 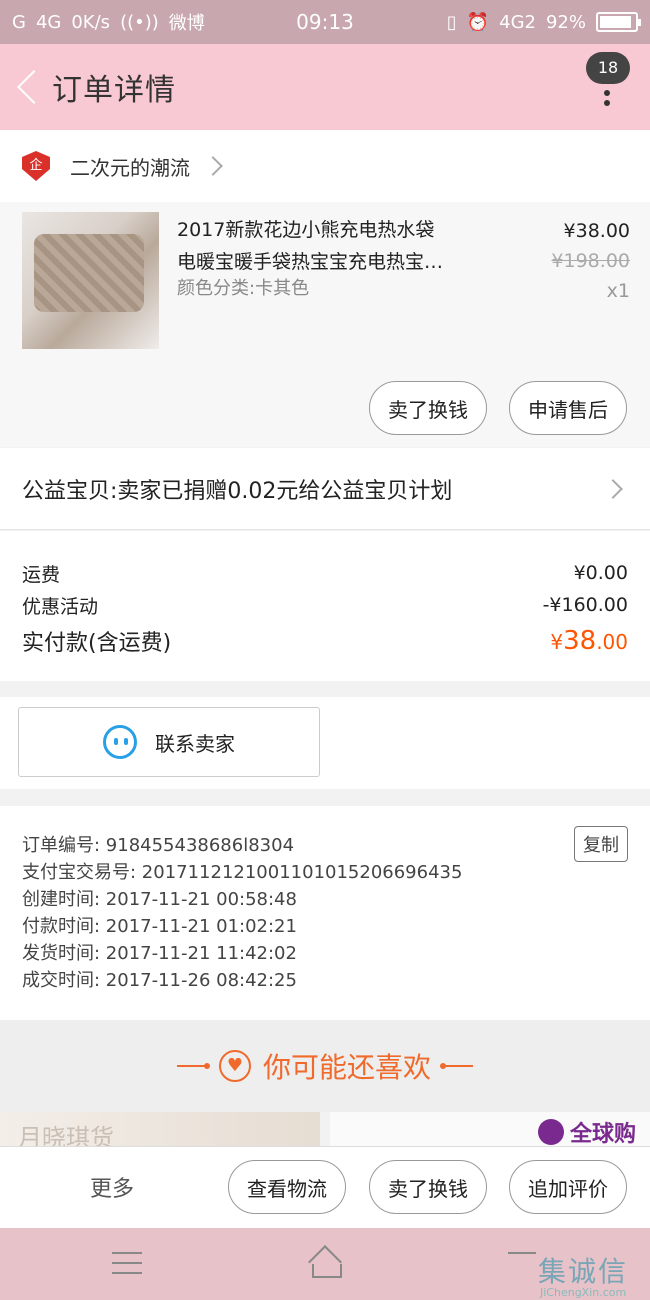 I want to click on hotspot-icon: ((•)), so click(x=139, y=22).